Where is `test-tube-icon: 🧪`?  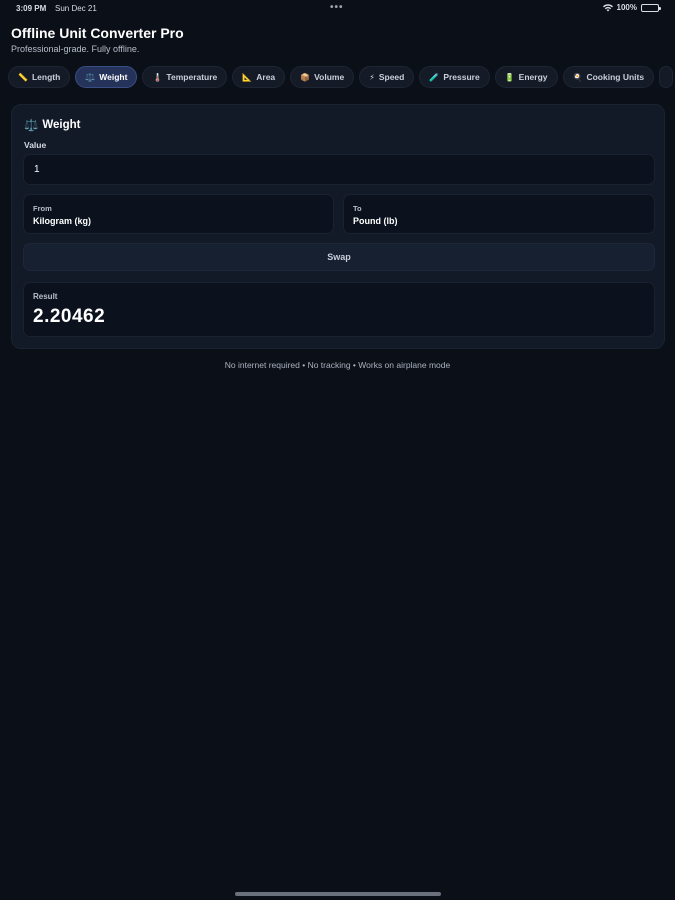
test-tube-icon: 🧪 is located at coordinates (434, 77).